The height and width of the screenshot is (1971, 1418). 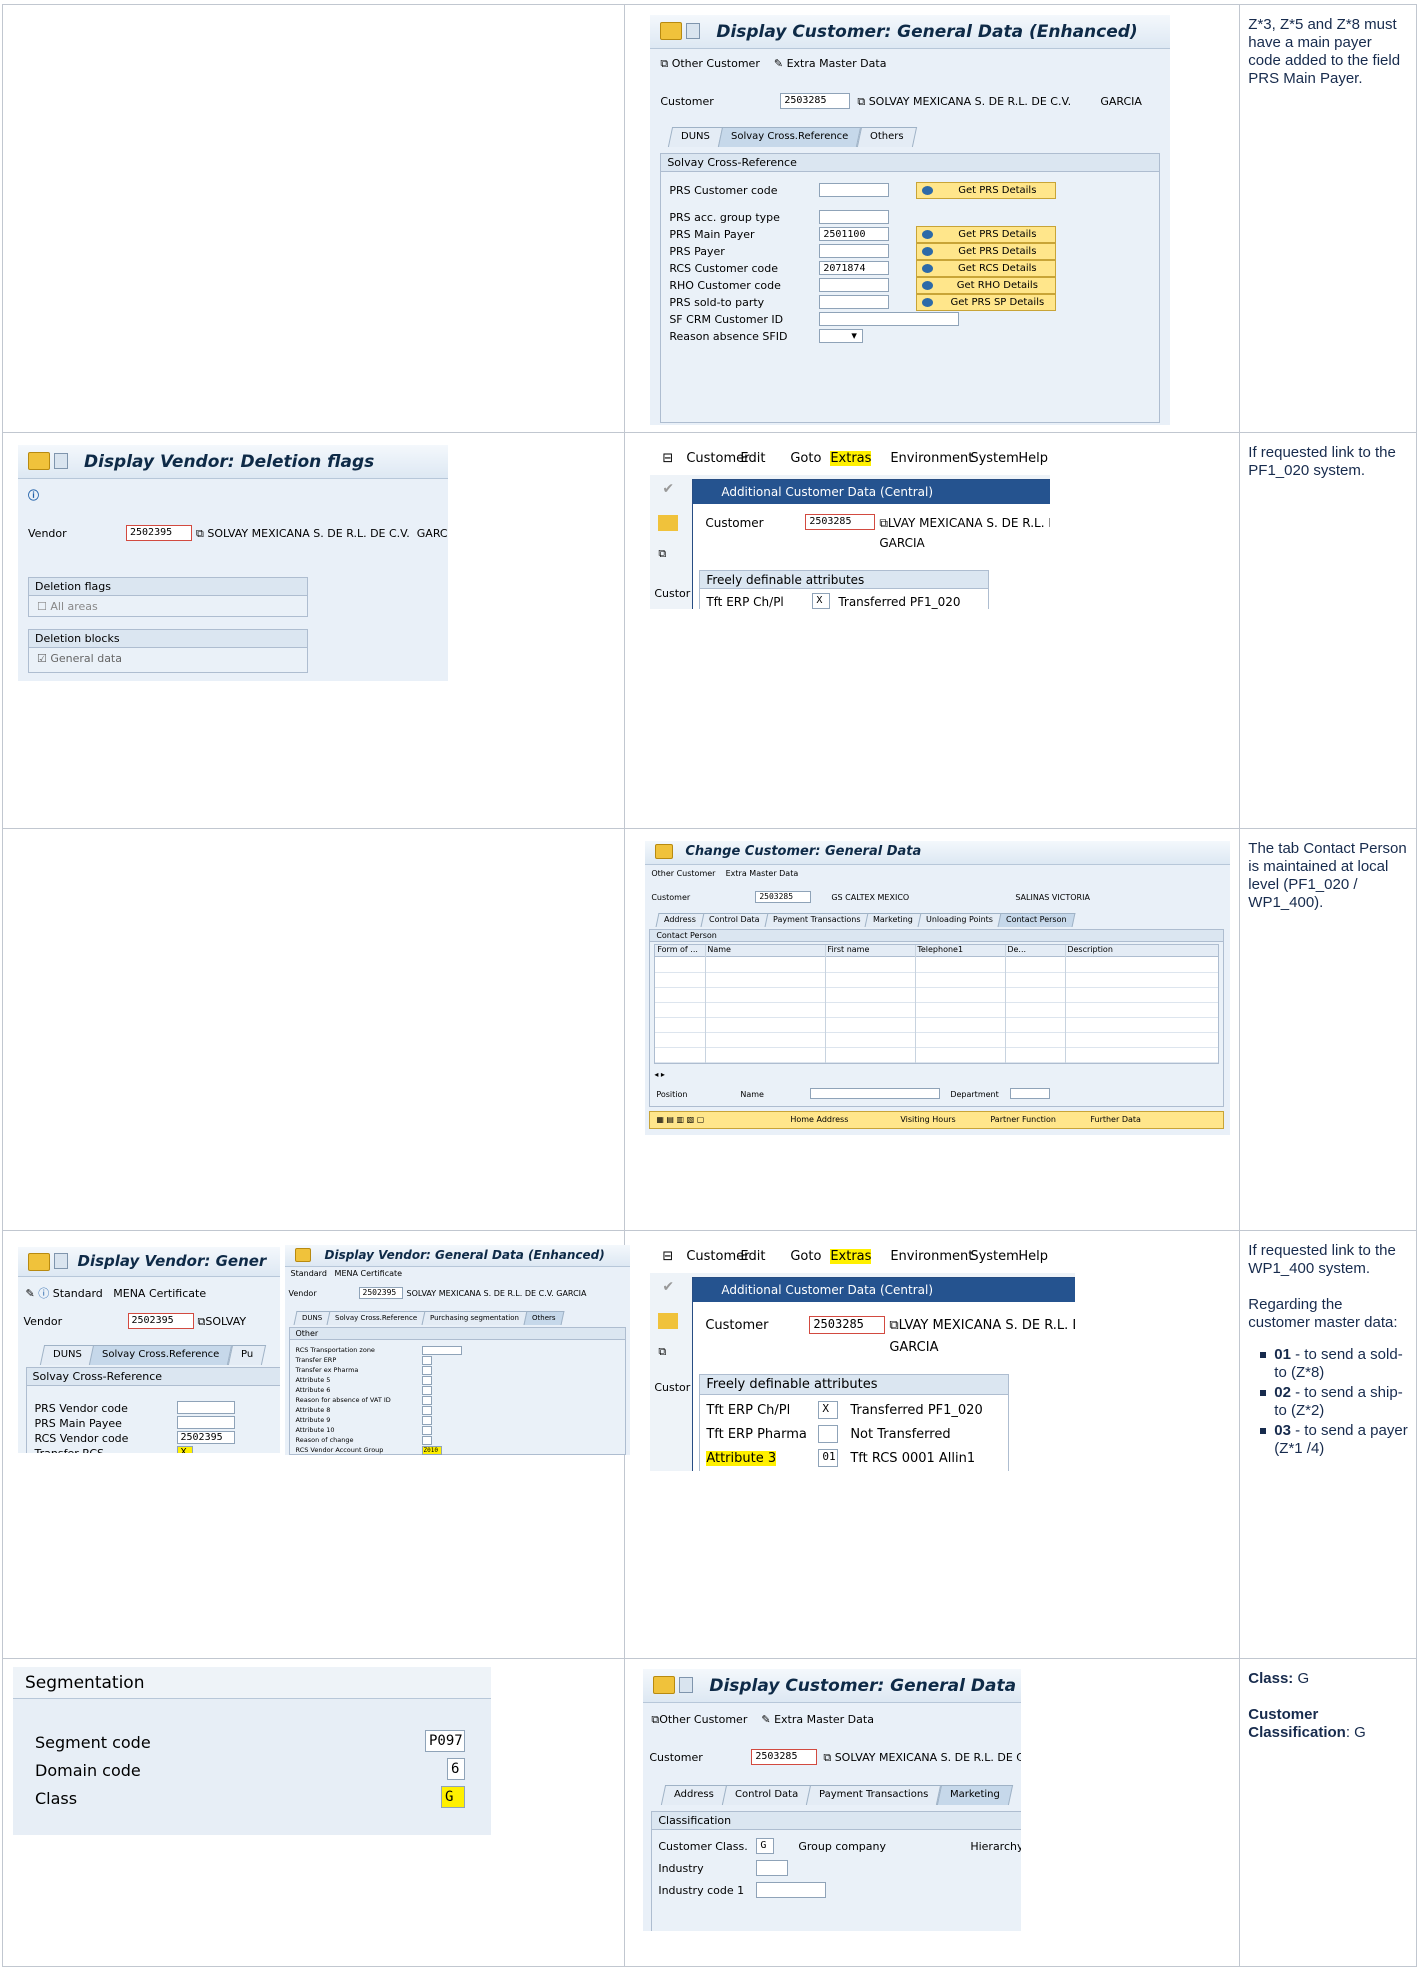 I want to click on check-icon: ✔, so click(x=668, y=1287).